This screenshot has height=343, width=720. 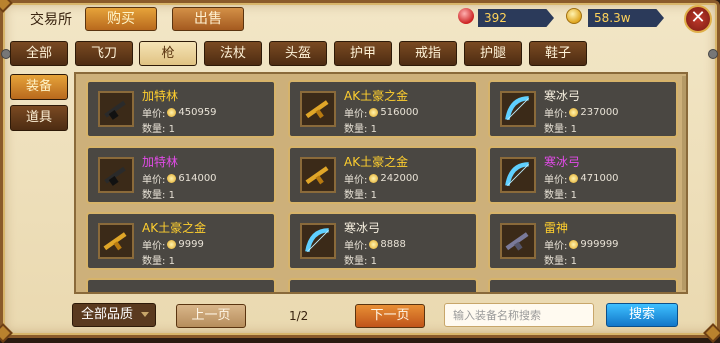 I want to click on search-input, so click(x=519, y=315).